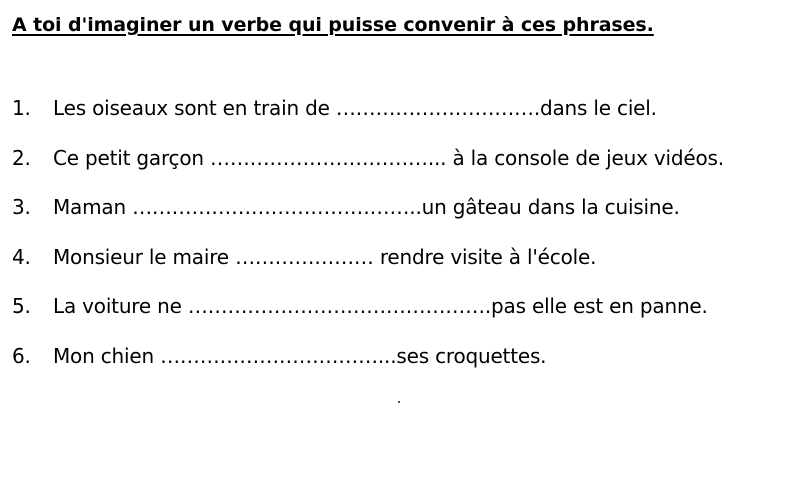 This screenshot has height=490, width=795. Describe the element at coordinates (21, 207) in the screenshot. I see `item-number: 3.` at that location.